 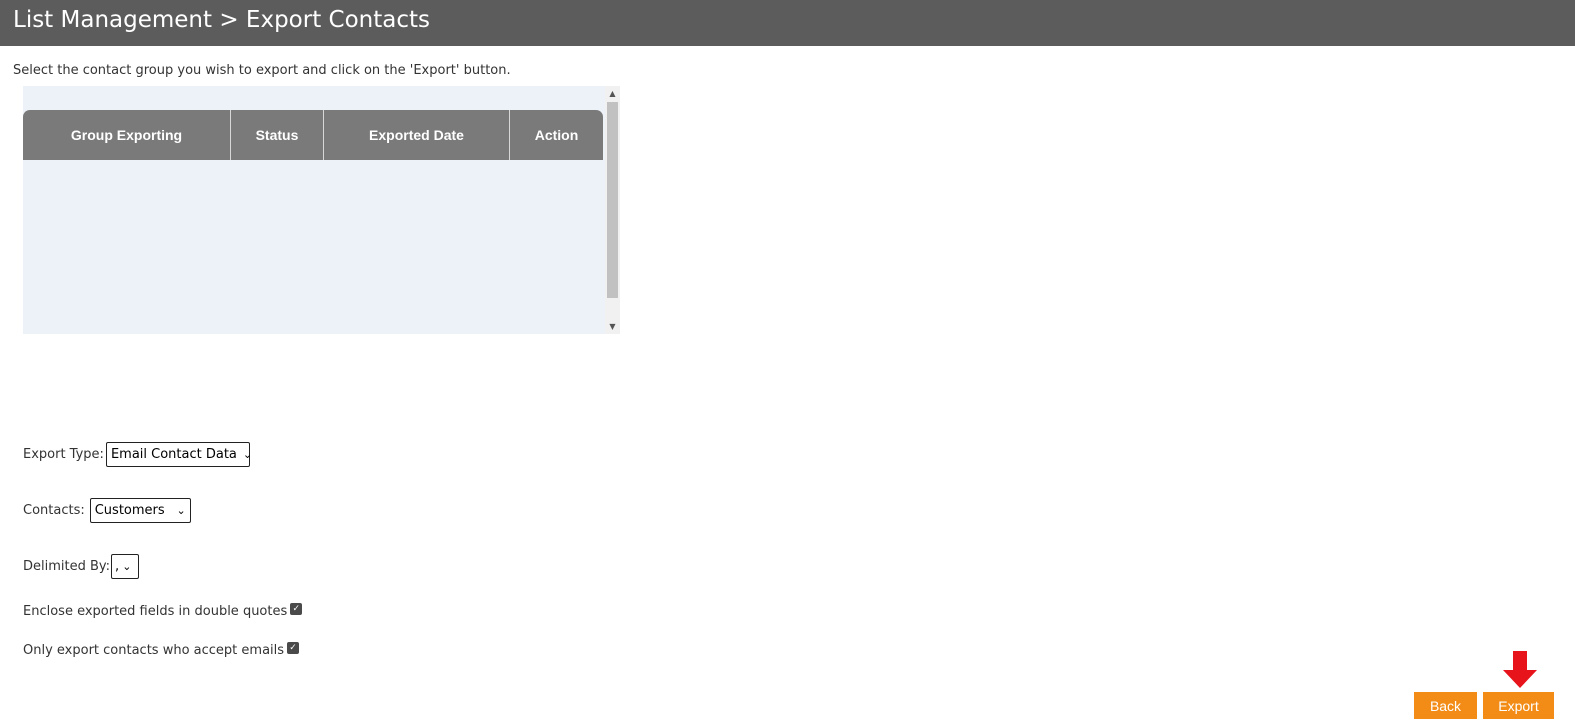 I want to click on column-header-exported-date: Exported Date, so click(x=417, y=135).